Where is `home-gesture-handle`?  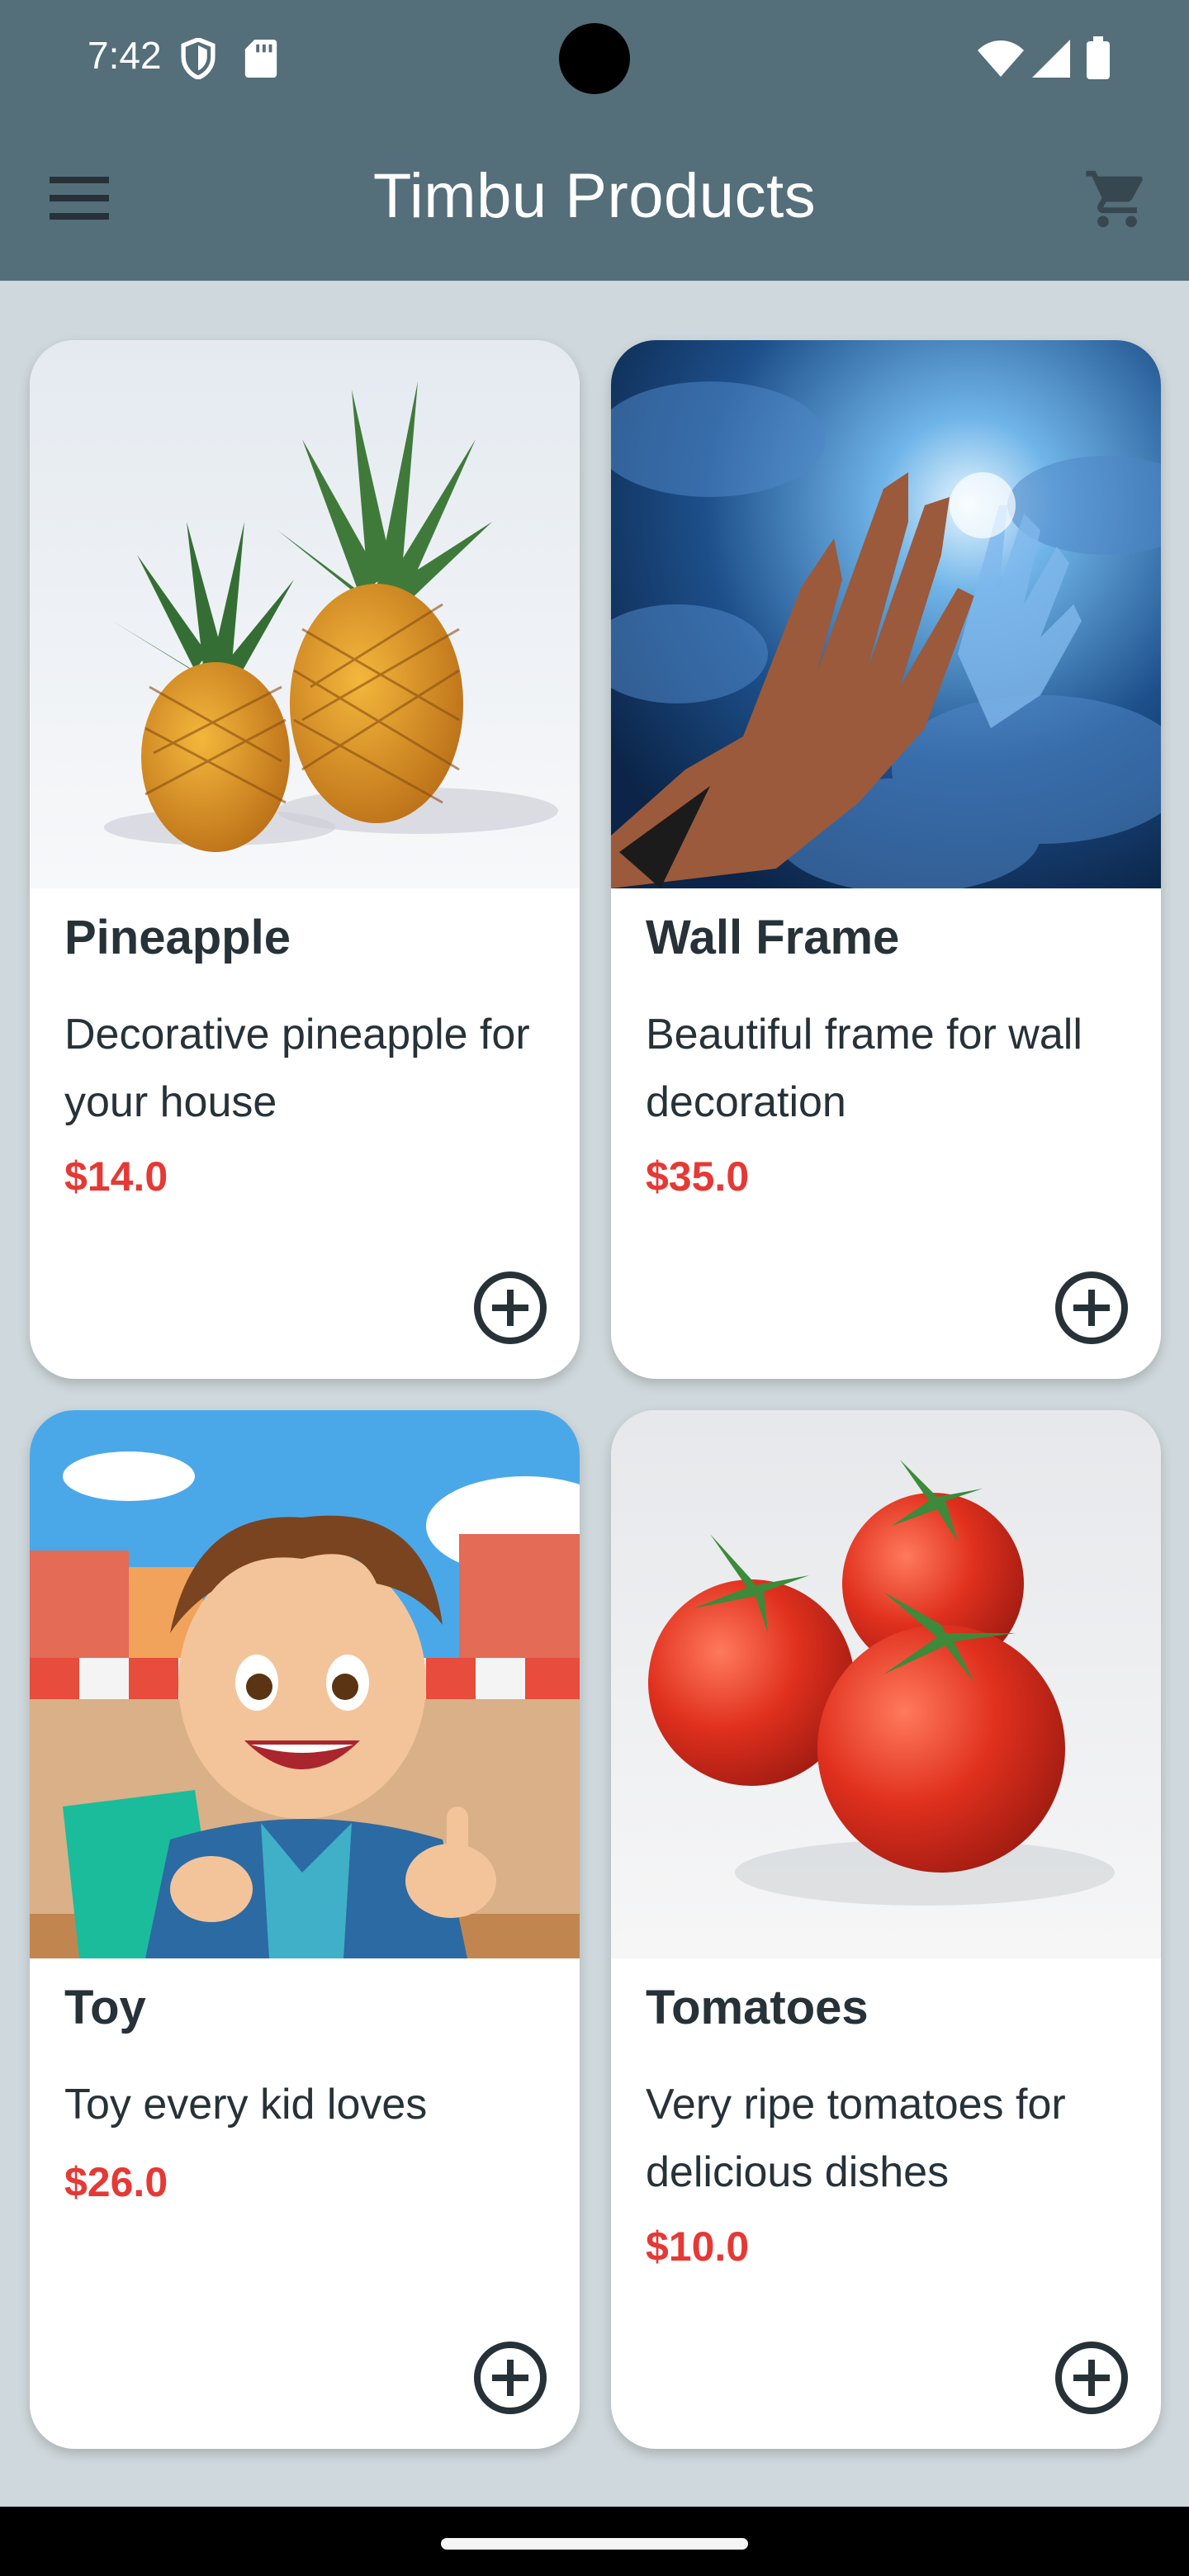
home-gesture-handle is located at coordinates (594, 2544).